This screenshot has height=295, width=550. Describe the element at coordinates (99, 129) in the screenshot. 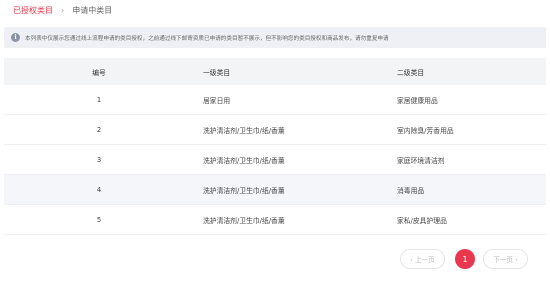

I see `cell-number: 2` at that location.